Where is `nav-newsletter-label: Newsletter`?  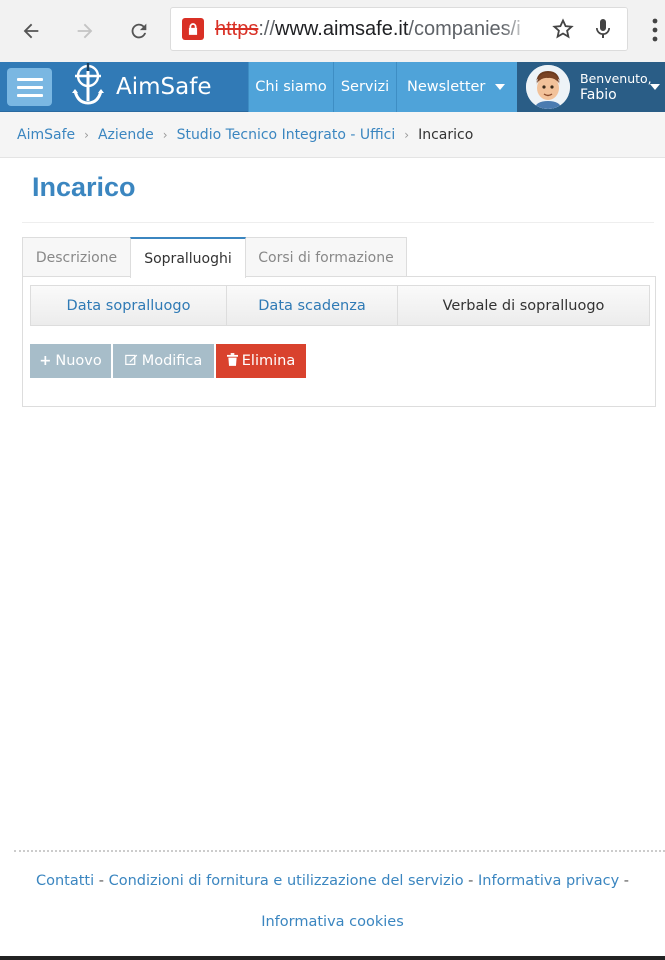
nav-newsletter-label: Newsletter is located at coordinates (446, 87).